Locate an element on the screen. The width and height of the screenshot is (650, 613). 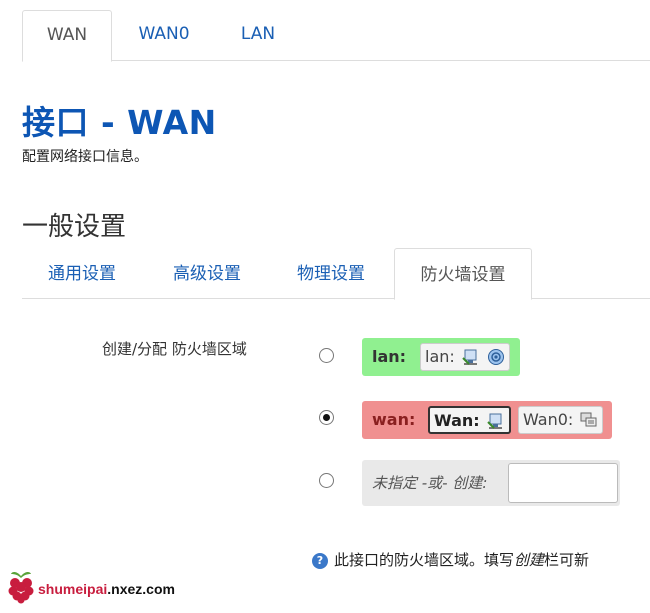
help-text-prefix: 此接口的防火墙区域。填写 is located at coordinates (424, 560).